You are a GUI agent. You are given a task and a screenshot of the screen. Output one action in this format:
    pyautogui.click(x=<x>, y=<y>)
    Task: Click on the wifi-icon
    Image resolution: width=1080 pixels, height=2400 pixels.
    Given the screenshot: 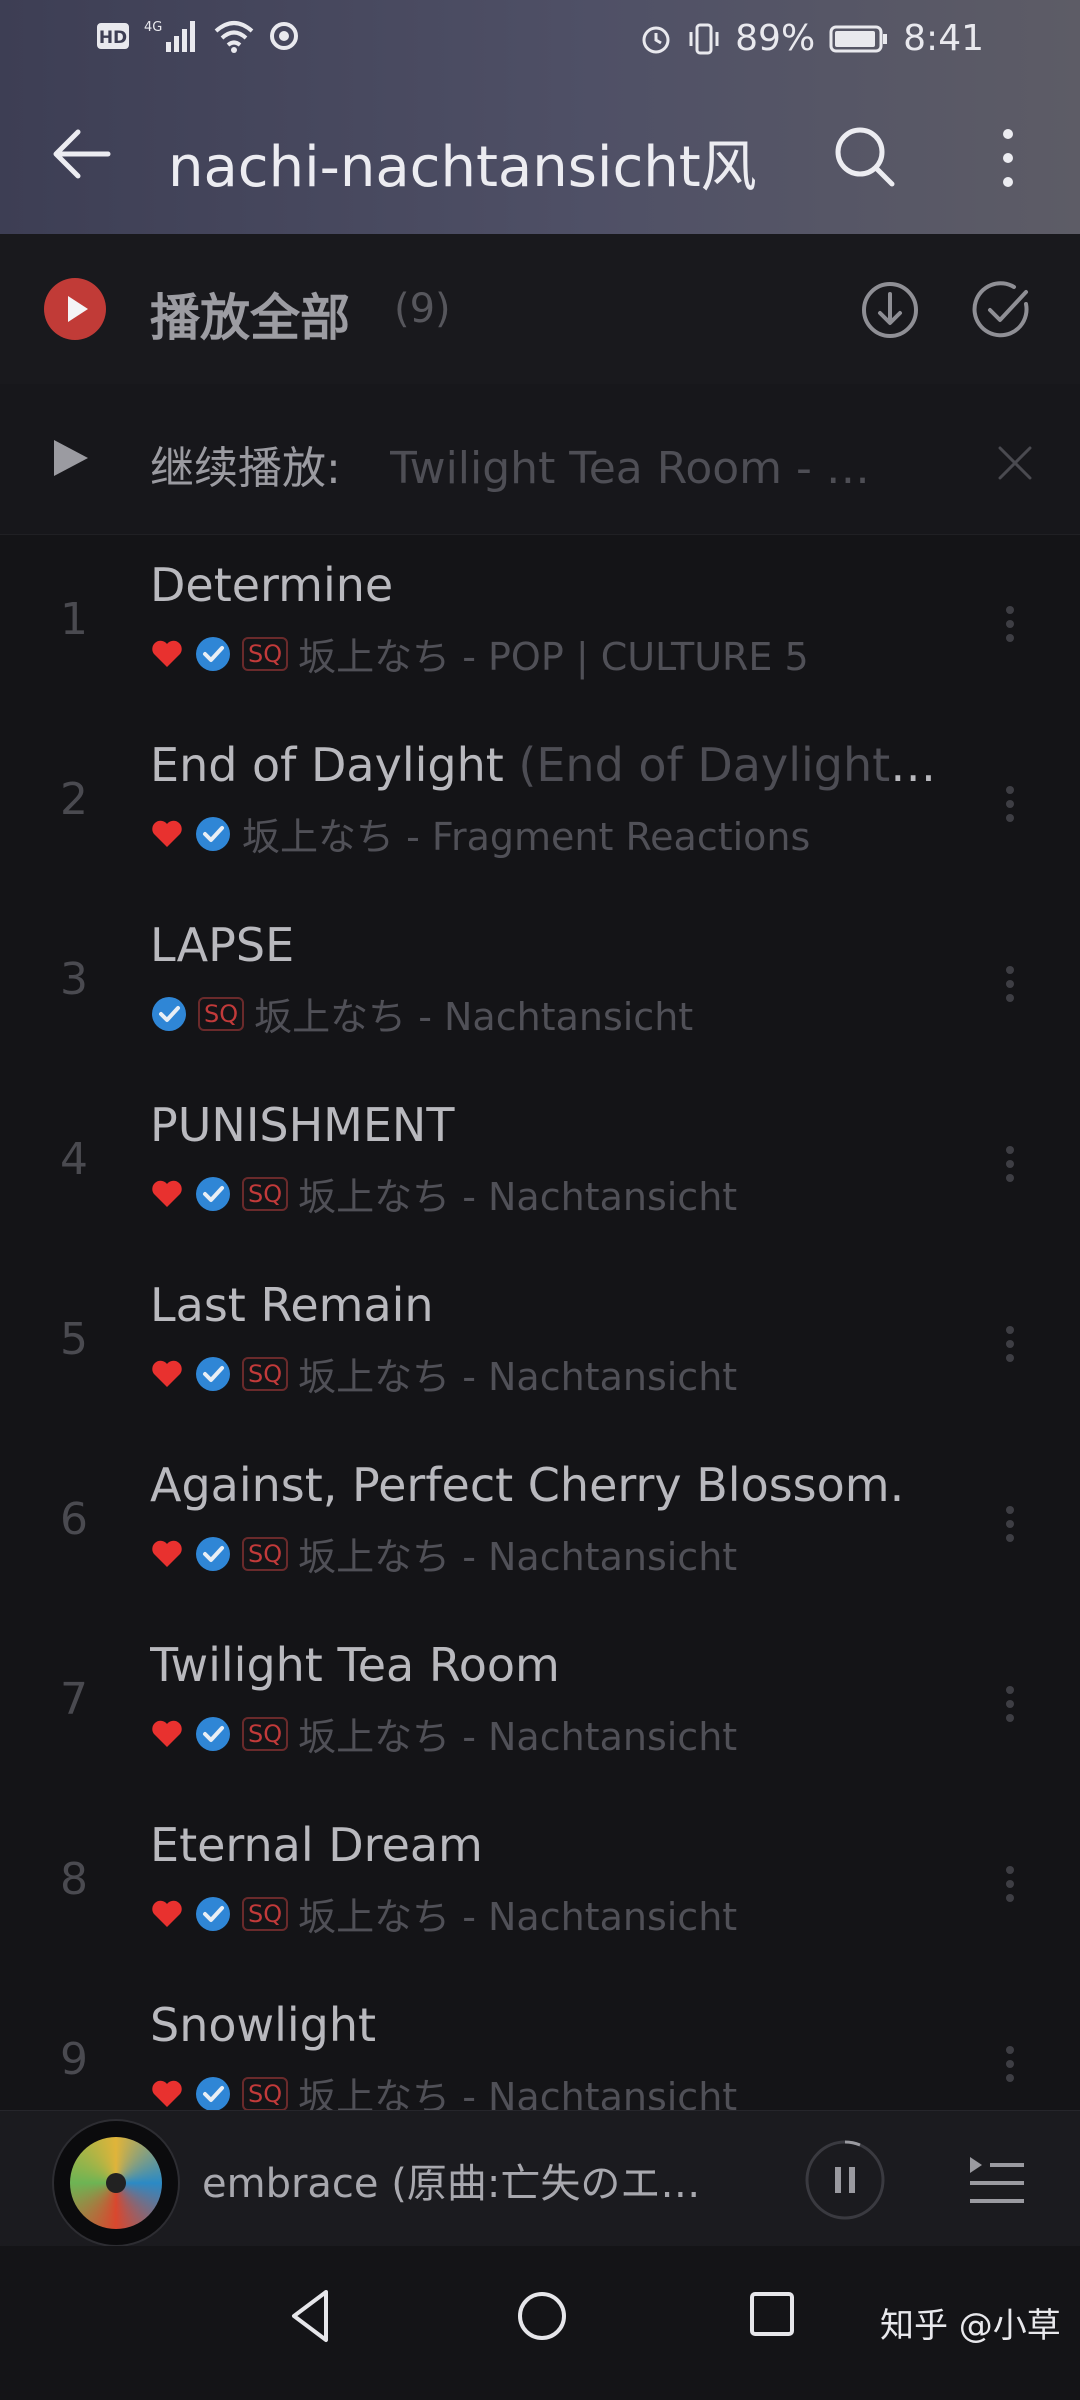 What is the action you would take?
    pyautogui.click(x=234, y=36)
    